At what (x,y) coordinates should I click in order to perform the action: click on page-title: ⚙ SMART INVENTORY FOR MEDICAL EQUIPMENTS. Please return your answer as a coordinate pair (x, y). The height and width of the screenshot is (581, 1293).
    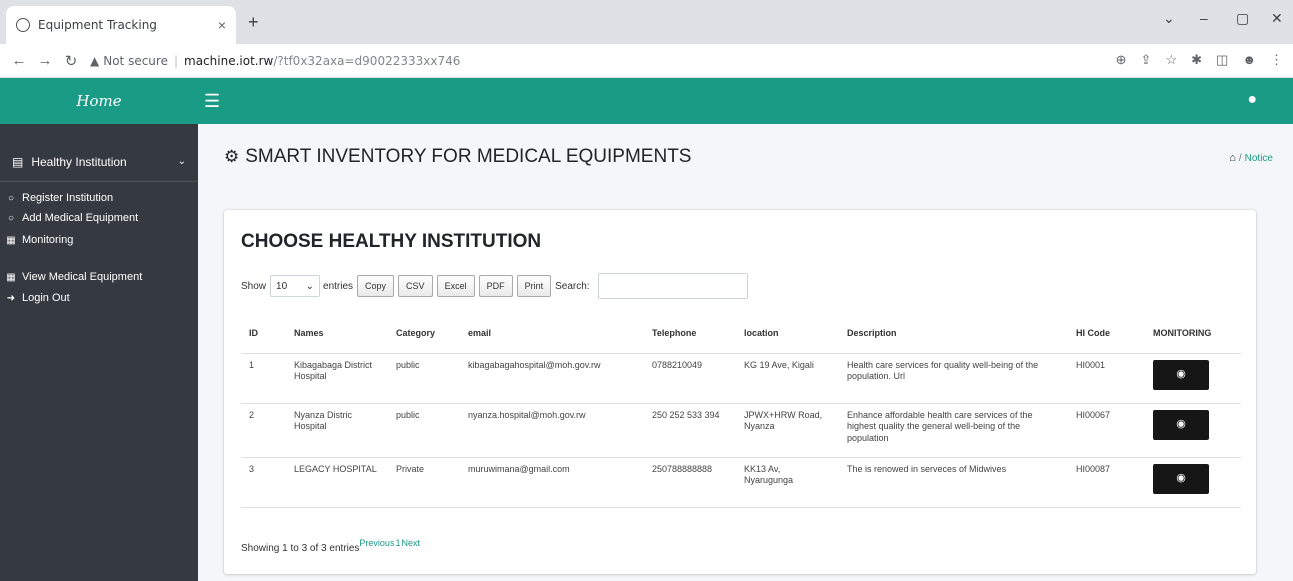
    Looking at the image, I should click on (457, 157).